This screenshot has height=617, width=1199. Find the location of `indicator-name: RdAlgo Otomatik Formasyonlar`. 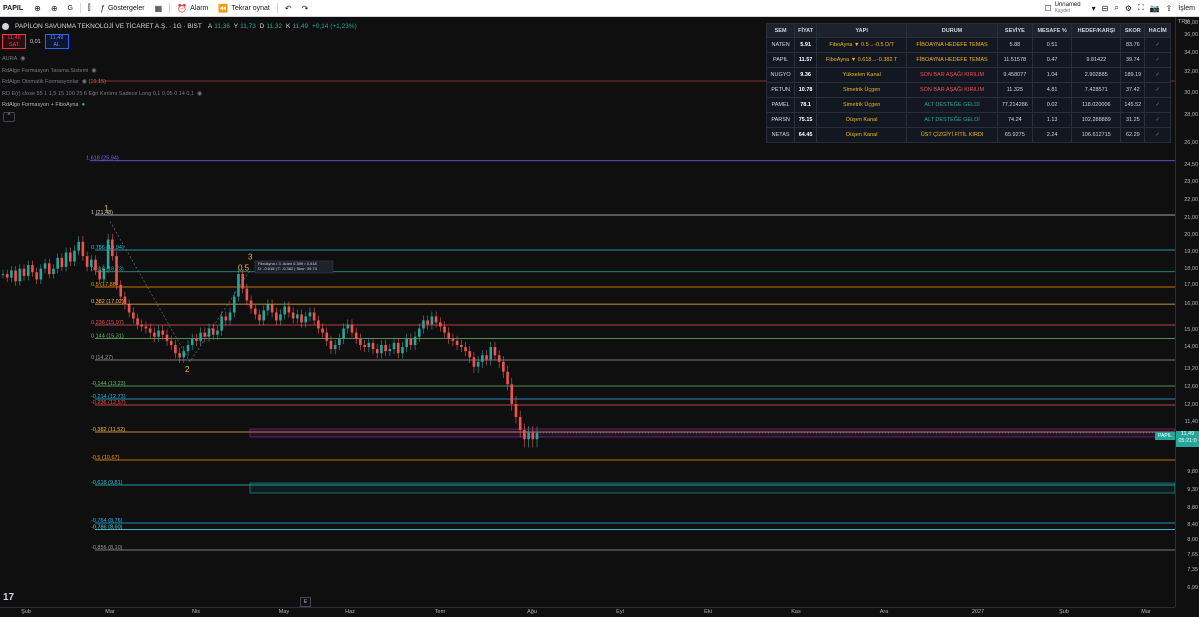

indicator-name: RdAlgo Otomatik Formasyonlar is located at coordinates (40, 82).